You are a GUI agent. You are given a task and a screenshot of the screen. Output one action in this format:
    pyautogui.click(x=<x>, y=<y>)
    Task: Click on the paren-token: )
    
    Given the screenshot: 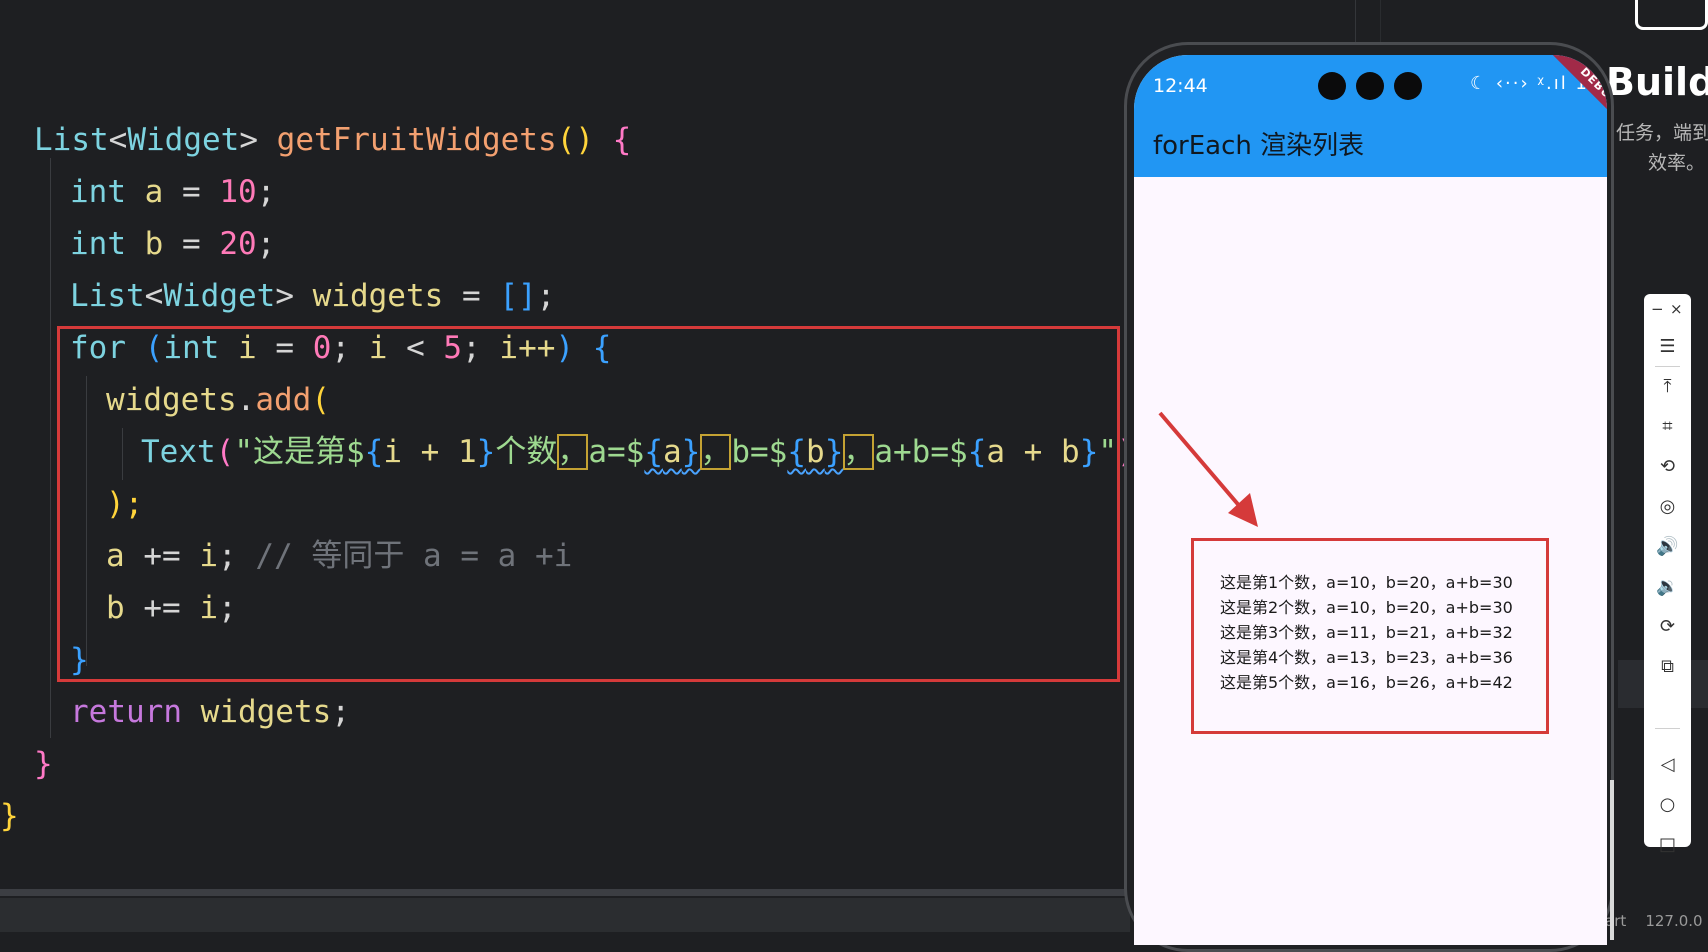 What is the action you would take?
    pyautogui.click(x=584, y=140)
    